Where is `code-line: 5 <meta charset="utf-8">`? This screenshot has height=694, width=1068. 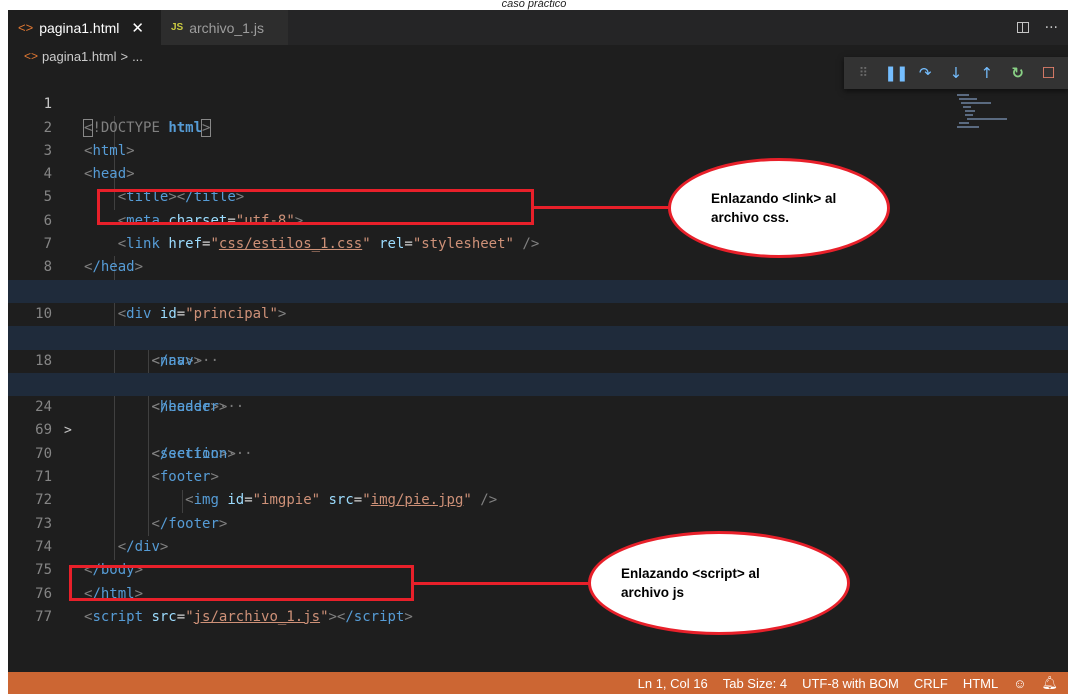
code-line: 5 <meta charset="utf-8"> is located at coordinates (538, 195).